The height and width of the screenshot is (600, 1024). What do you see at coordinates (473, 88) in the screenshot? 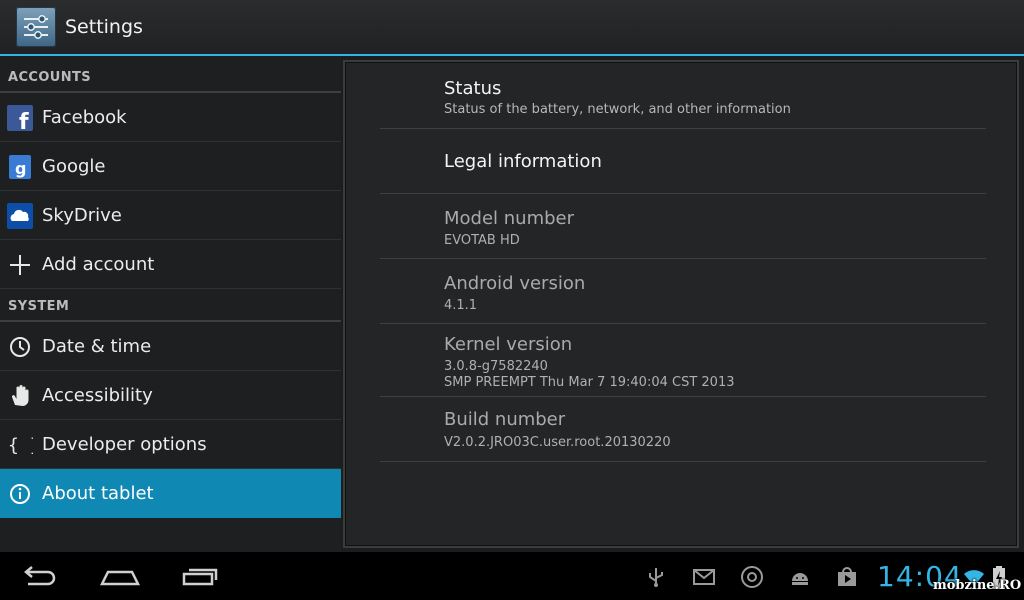
I see `status-title: Status` at bounding box center [473, 88].